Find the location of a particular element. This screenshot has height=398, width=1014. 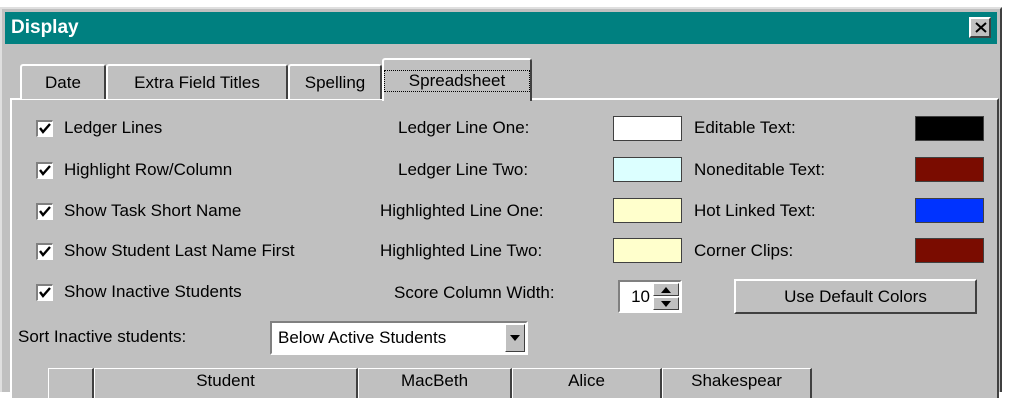

sort-inactive-label: Sort Inactive students: is located at coordinates (102, 336).